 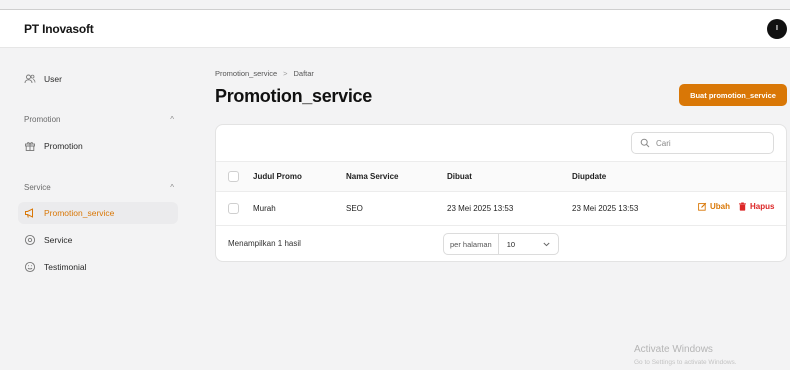 I want to click on brand-title: PT Inovasoft, so click(x=59, y=29).